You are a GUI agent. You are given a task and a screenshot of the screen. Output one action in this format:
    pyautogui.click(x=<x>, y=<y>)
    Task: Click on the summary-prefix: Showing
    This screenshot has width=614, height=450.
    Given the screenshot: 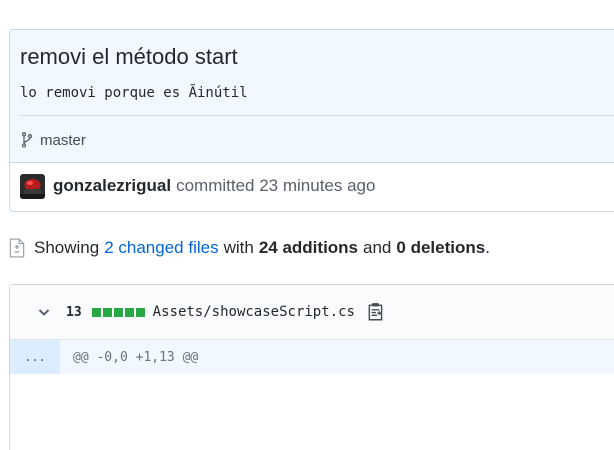 What is the action you would take?
    pyautogui.click(x=67, y=247)
    